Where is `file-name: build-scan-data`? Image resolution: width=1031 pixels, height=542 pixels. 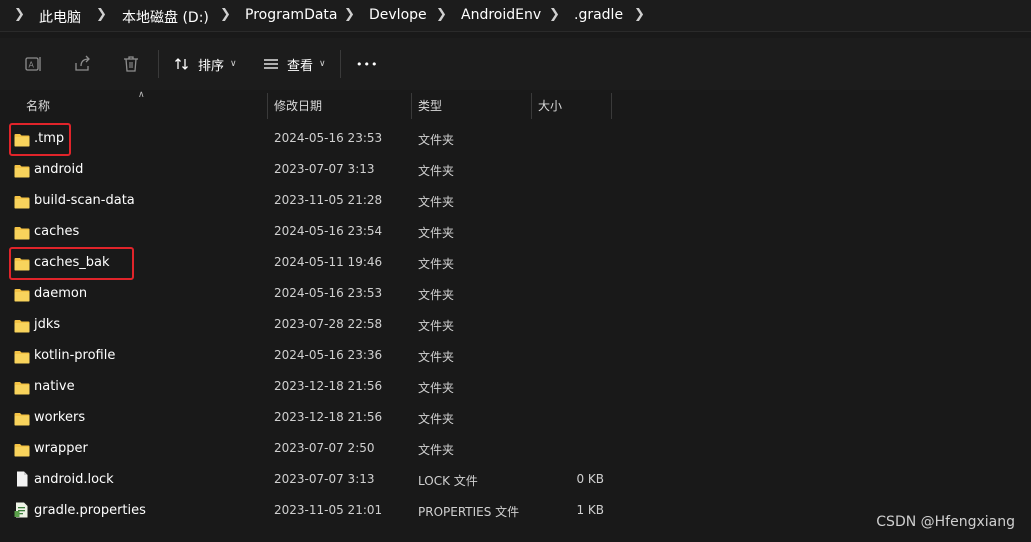 file-name: build-scan-data is located at coordinates (84, 200).